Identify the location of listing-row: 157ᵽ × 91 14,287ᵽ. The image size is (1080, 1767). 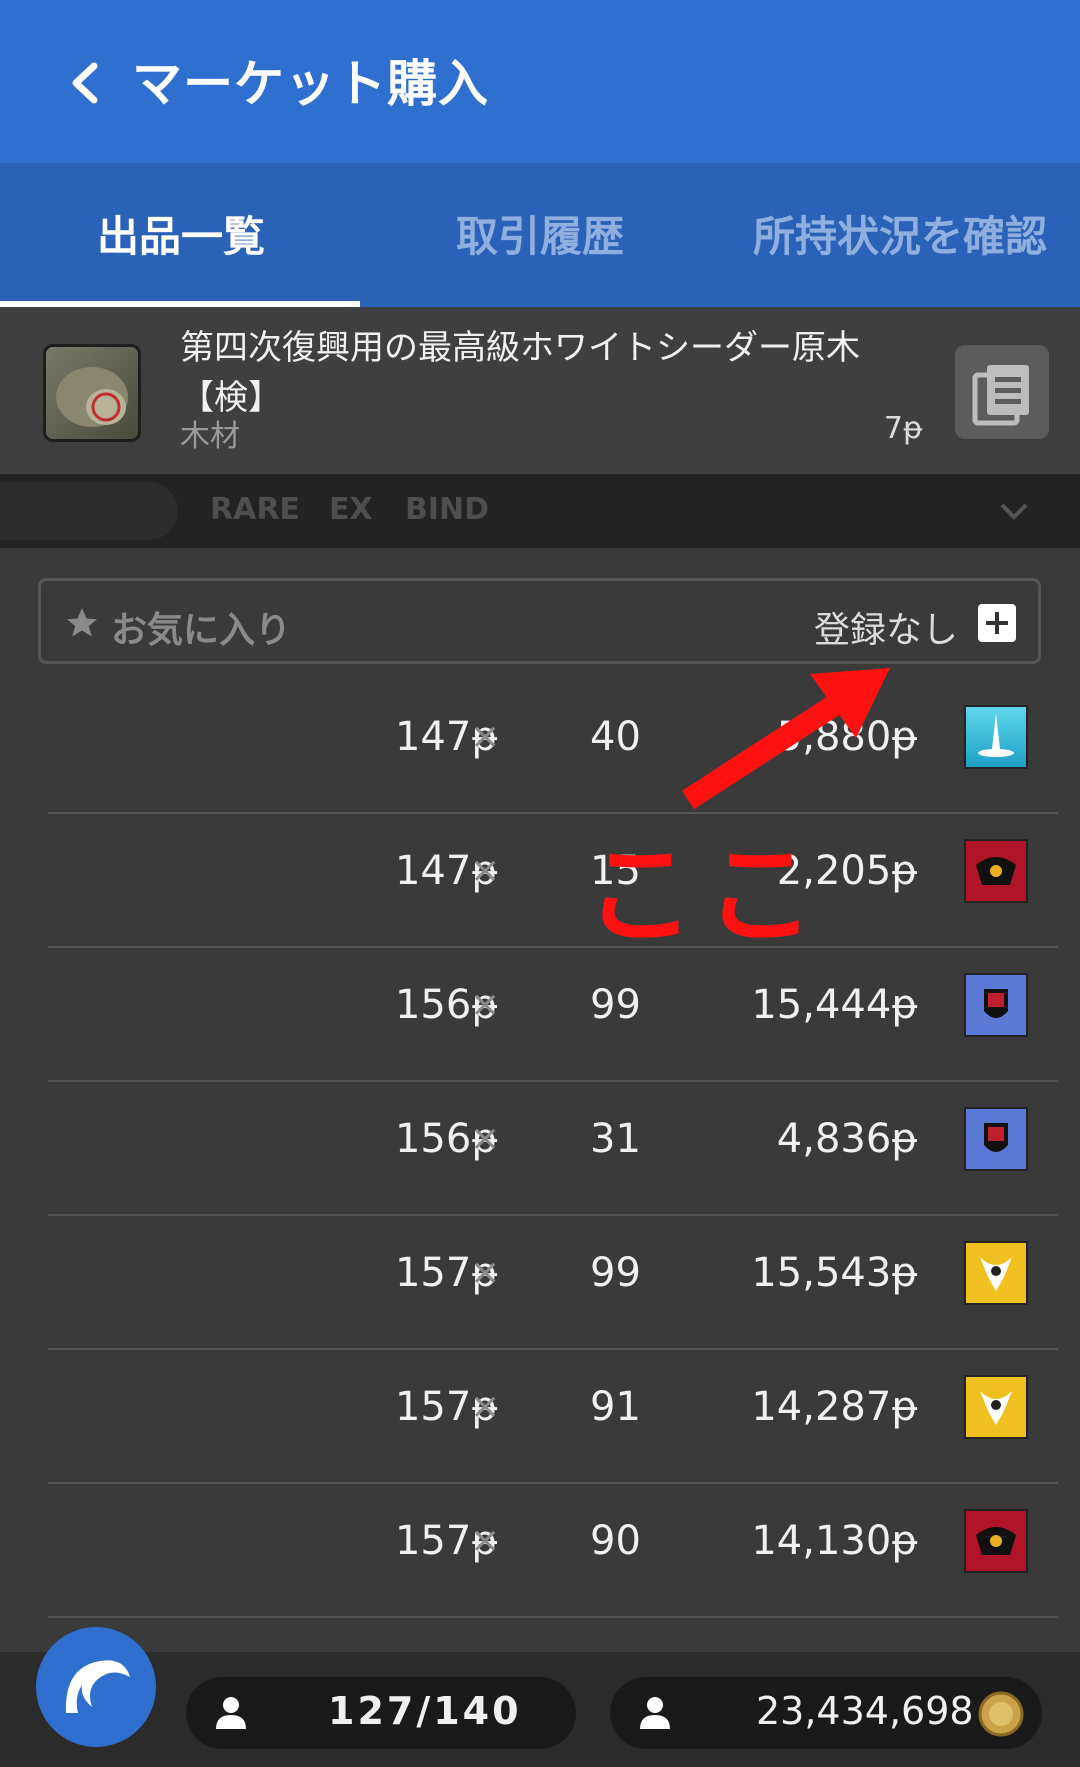
(553, 1416).